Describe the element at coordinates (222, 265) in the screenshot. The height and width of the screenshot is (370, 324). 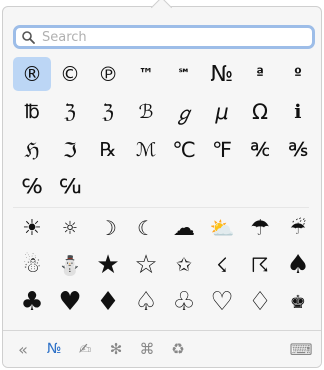
I see `lightning-icon: ☇` at that location.